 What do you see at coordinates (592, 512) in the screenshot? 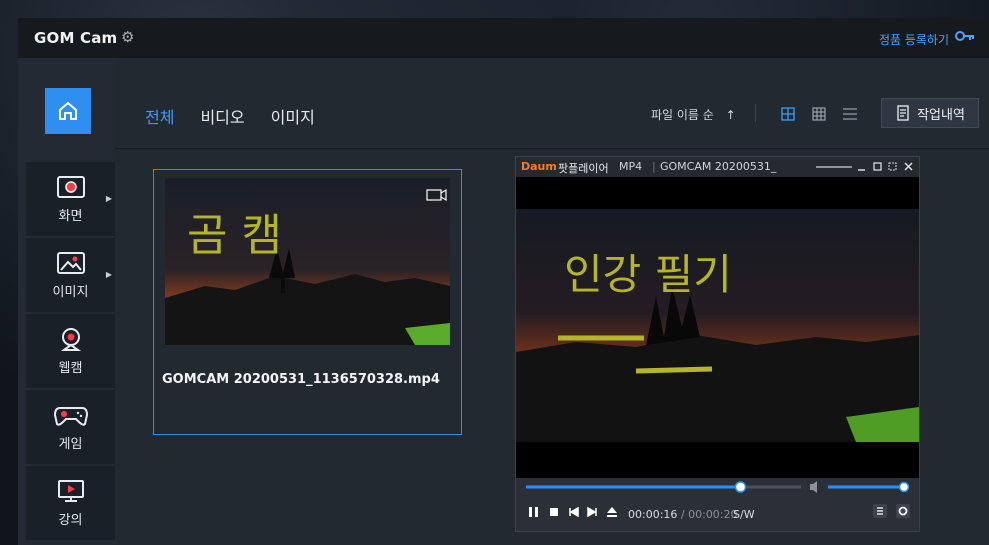
I see `next-icon` at bounding box center [592, 512].